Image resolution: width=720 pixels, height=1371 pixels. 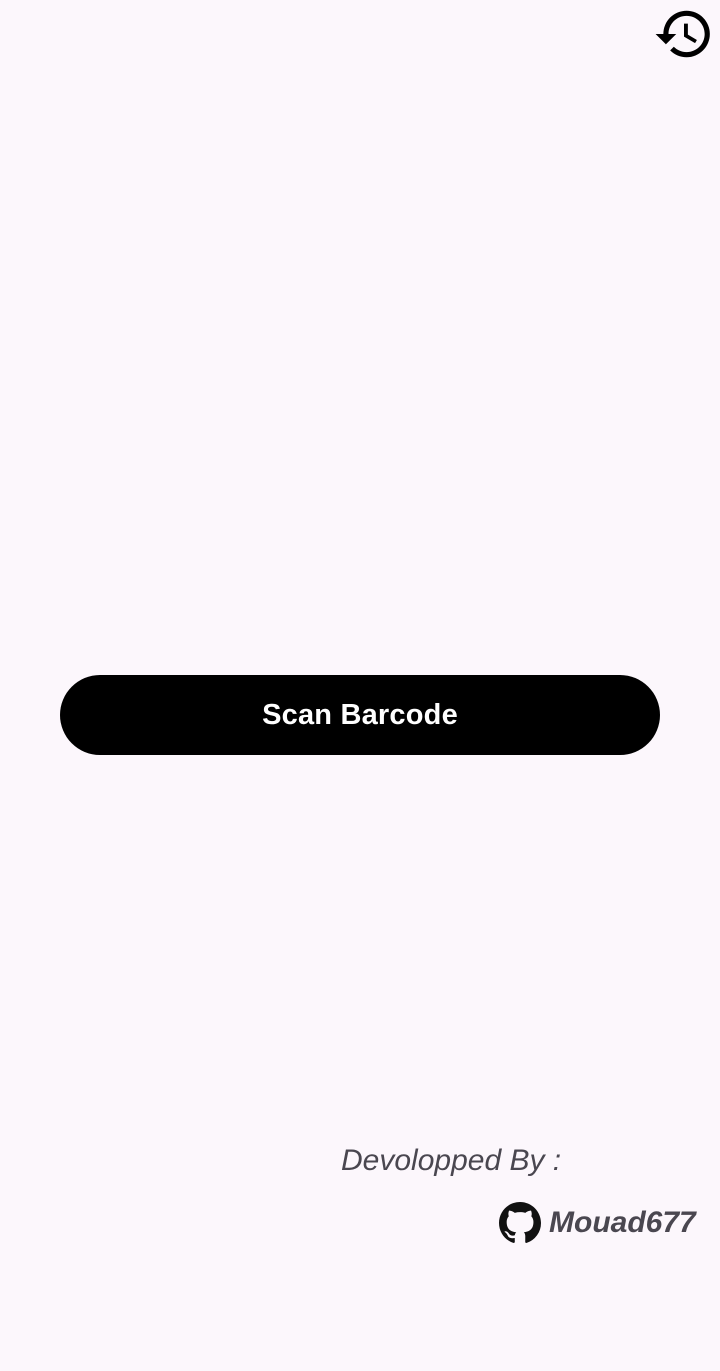 I want to click on history-button, so click(x=684, y=34).